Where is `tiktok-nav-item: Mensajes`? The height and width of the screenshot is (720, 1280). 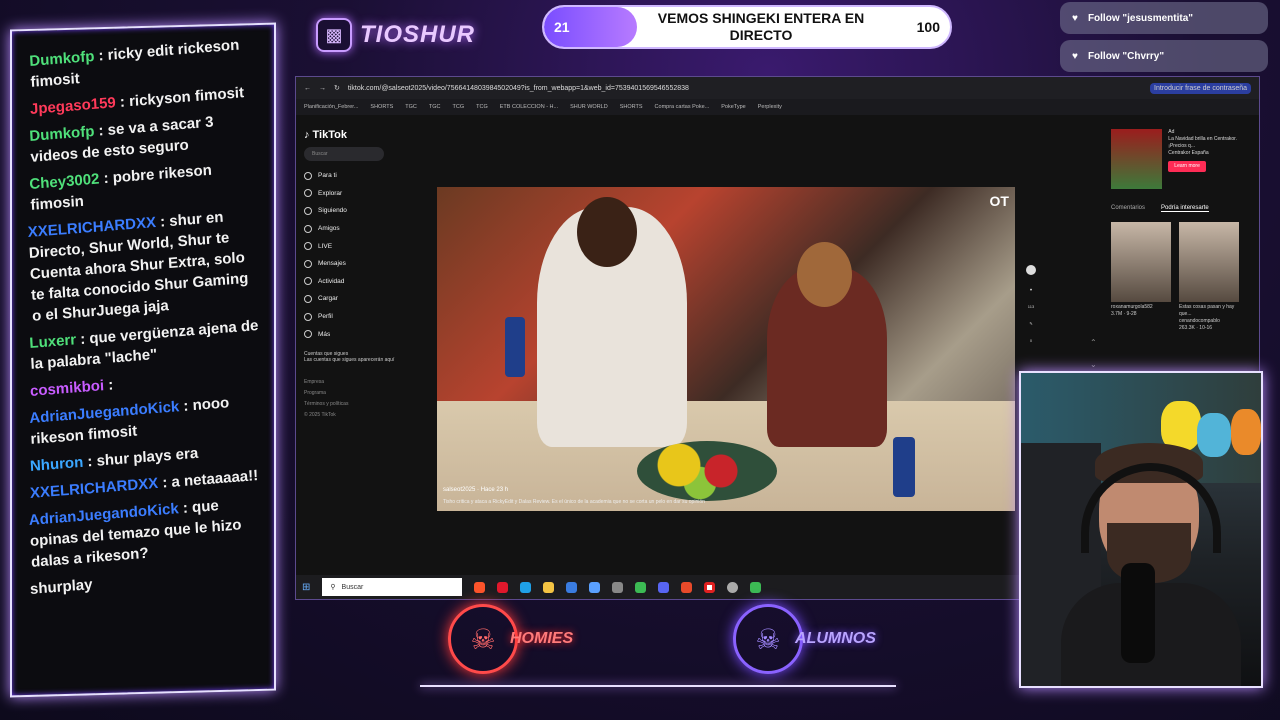
tiktok-nav-item: Mensajes is located at coordinates (352, 264).